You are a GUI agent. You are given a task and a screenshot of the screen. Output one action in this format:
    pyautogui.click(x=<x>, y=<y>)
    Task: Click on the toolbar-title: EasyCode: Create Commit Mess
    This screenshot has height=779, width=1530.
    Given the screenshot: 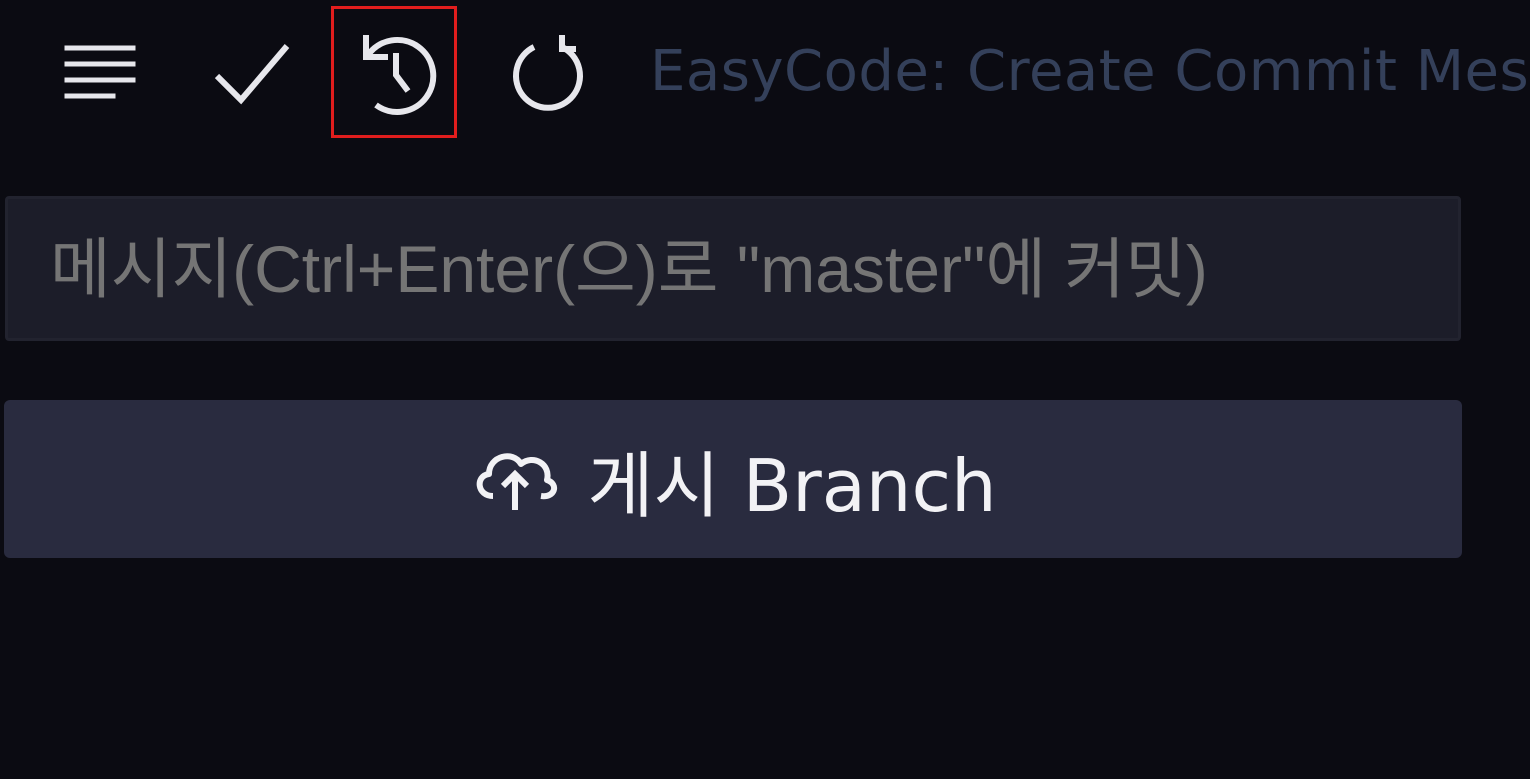 What is the action you would take?
    pyautogui.click(x=1090, y=71)
    